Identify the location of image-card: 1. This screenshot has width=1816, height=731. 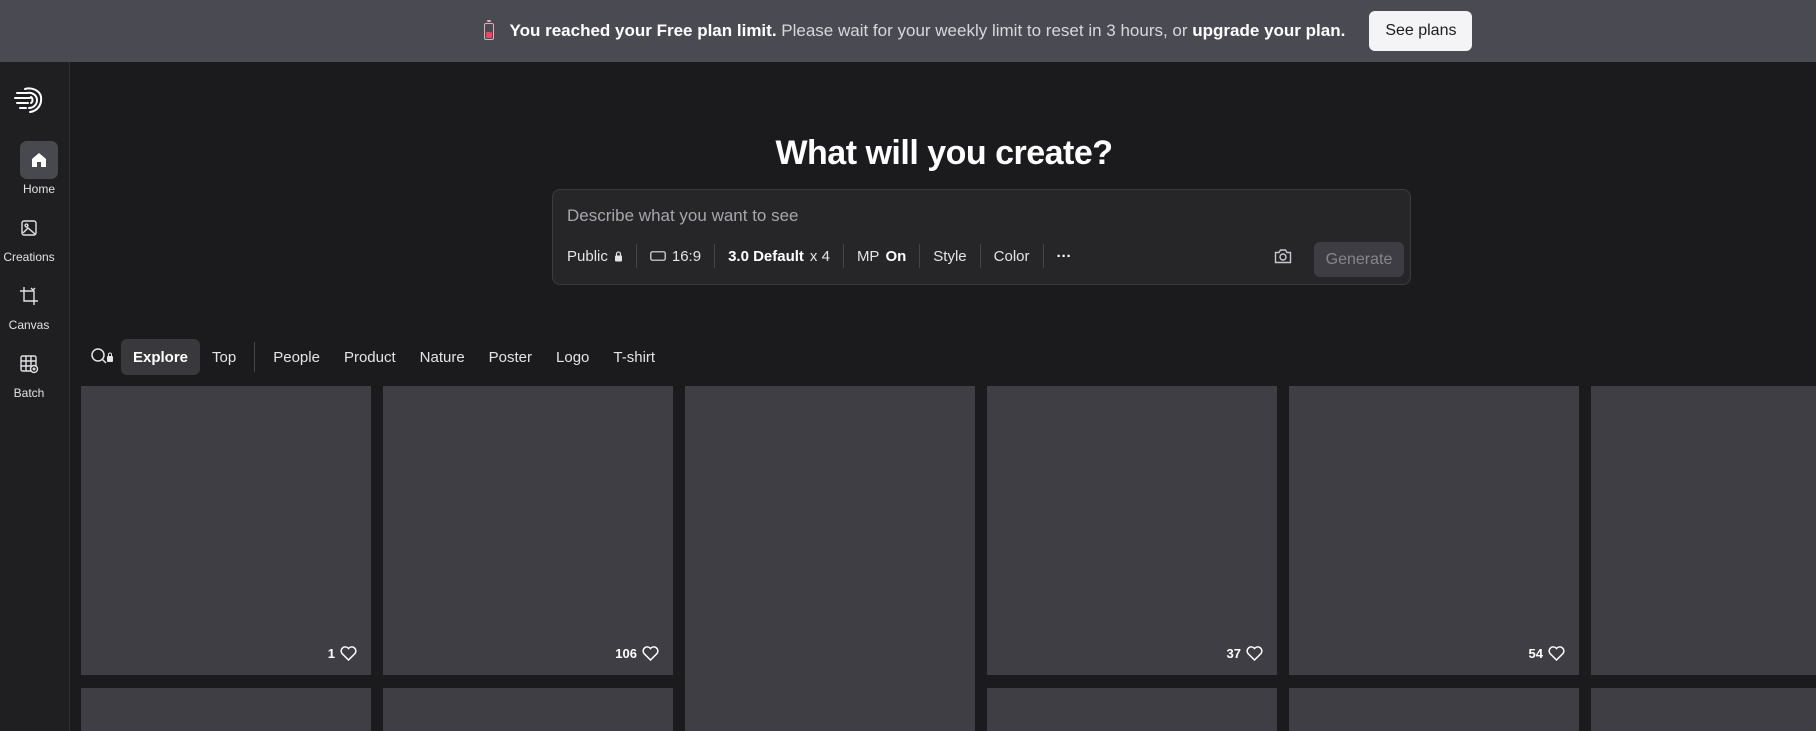
(226, 530).